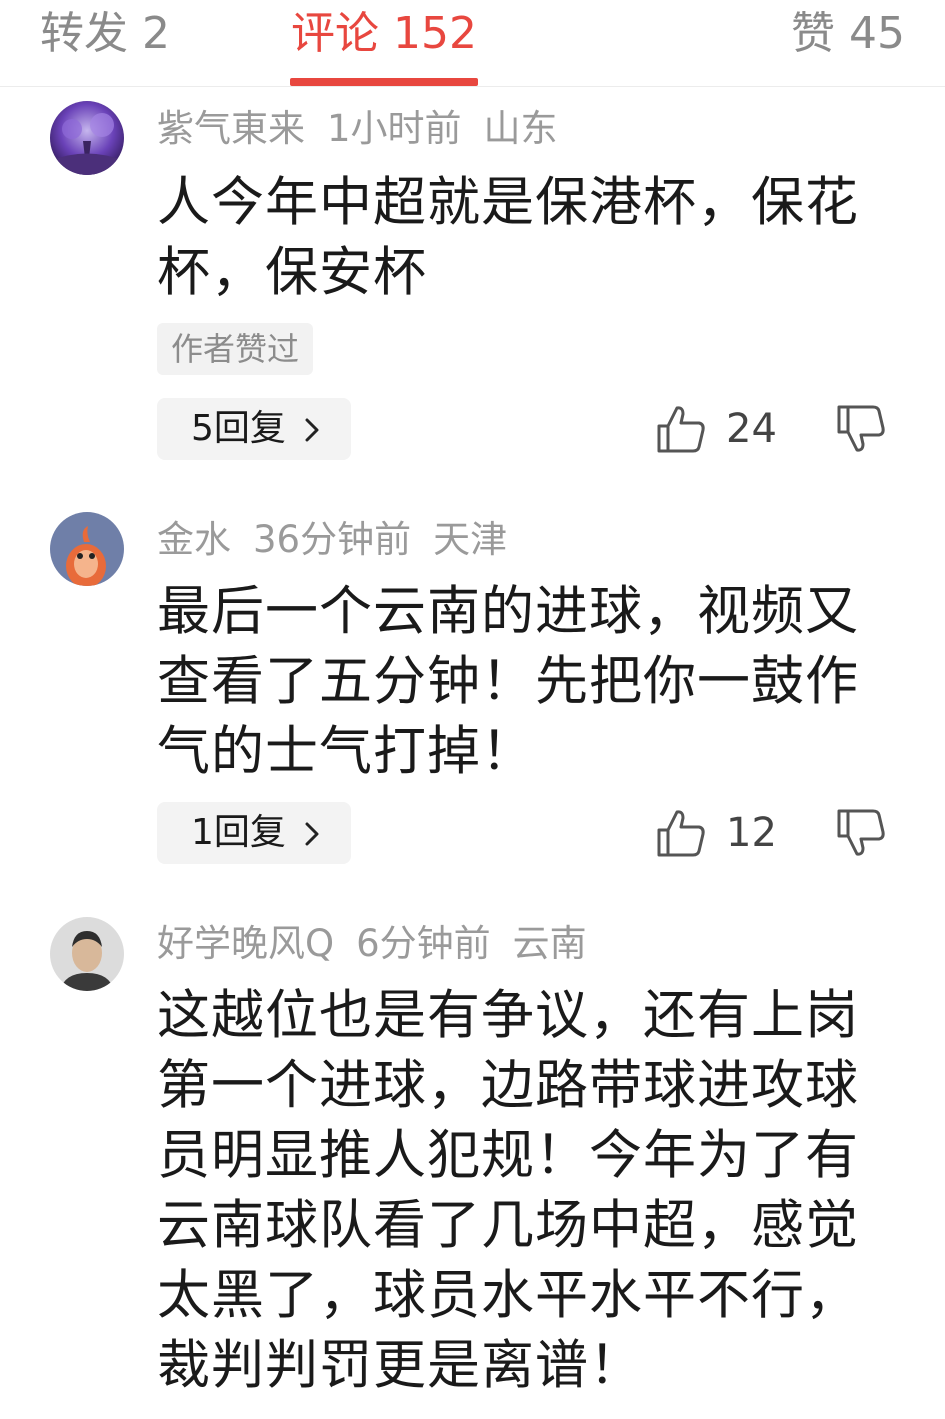 This screenshot has height=1419, width=945. I want to click on comment-meta: 金水 36分钟前 天津, so click(343, 540).